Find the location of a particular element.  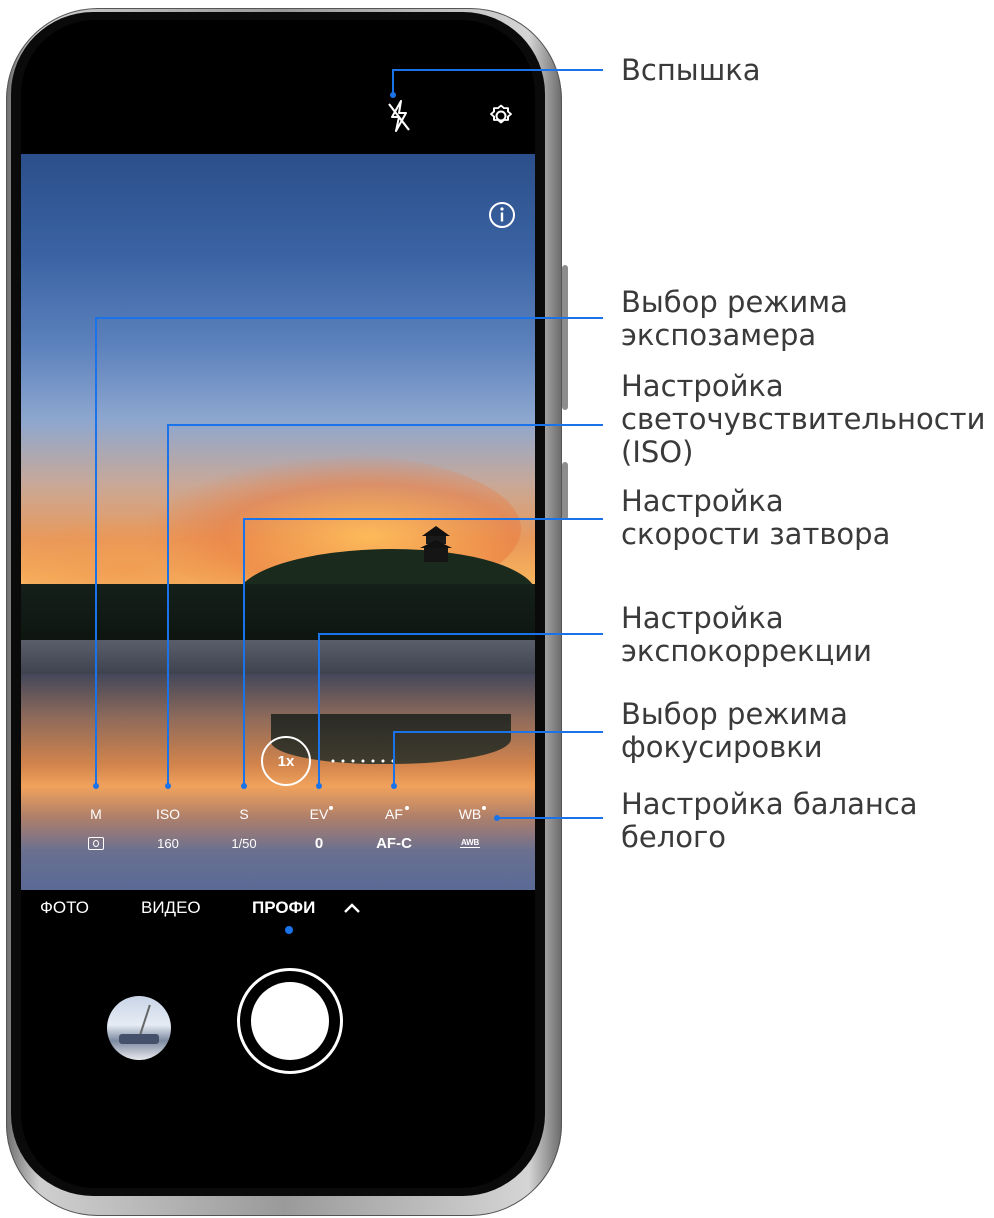

param-shutter-value: 1/50 is located at coordinates (244, 843).